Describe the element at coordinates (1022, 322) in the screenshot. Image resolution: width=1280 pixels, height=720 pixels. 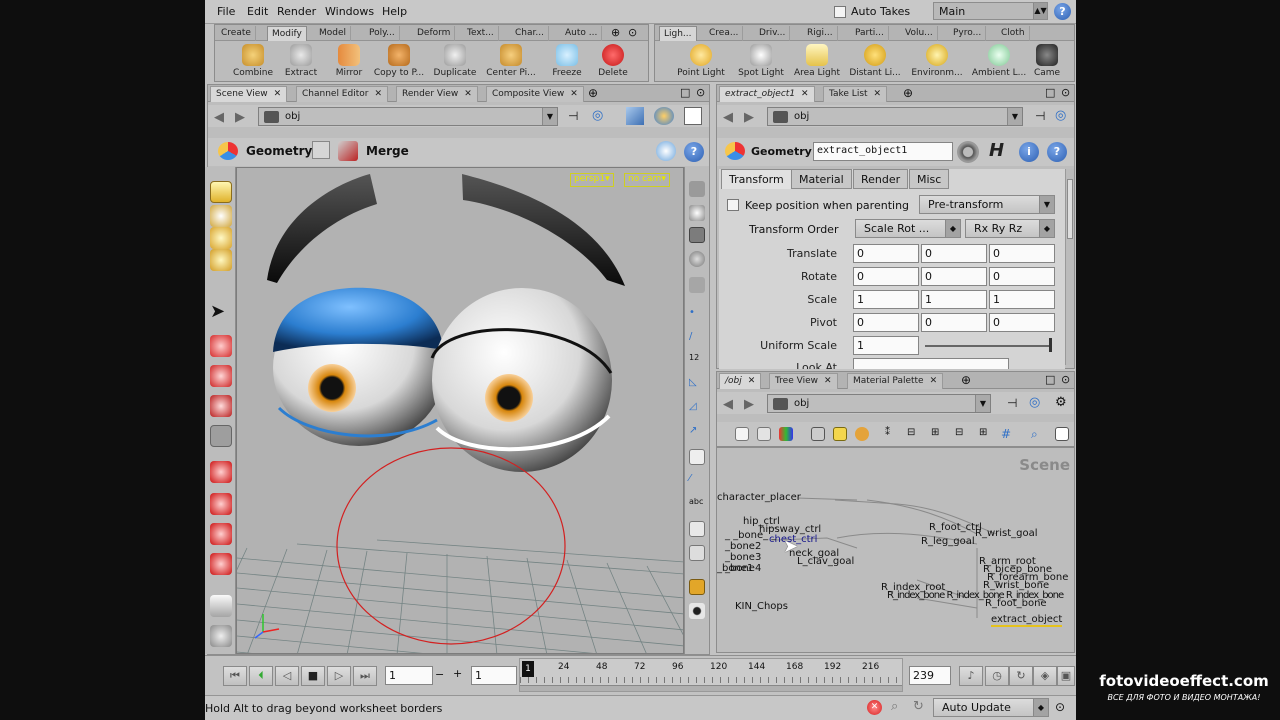
I see `pivot-z-field: 0` at that location.